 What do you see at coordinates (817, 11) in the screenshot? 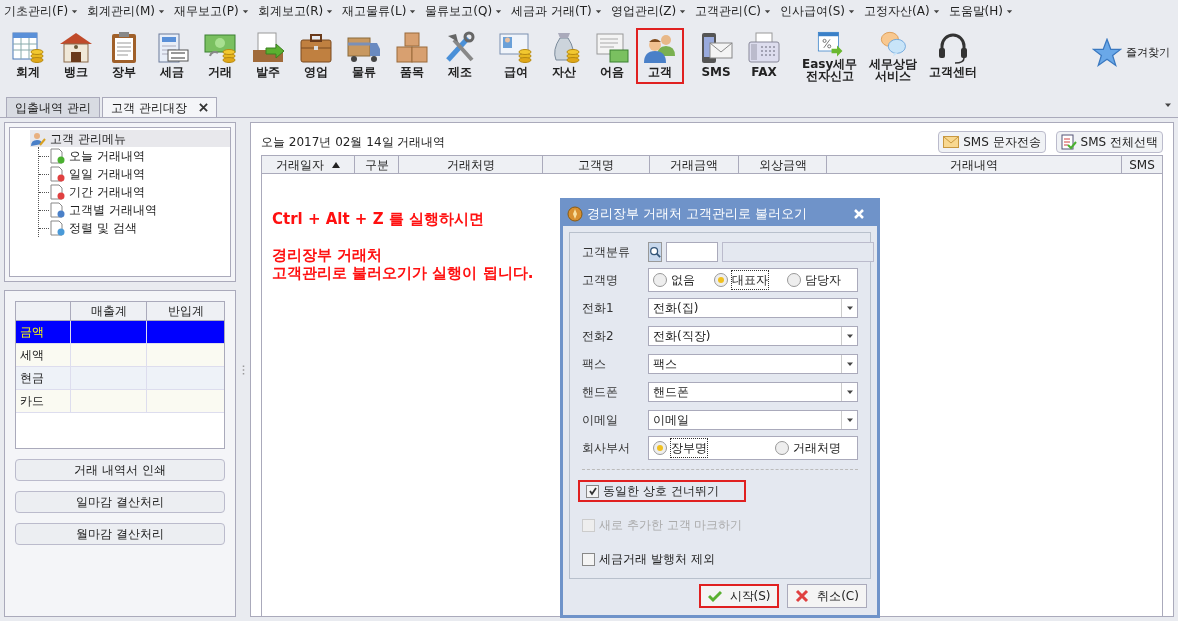
I see `menu-item: 인사급여(S)` at bounding box center [817, 11].